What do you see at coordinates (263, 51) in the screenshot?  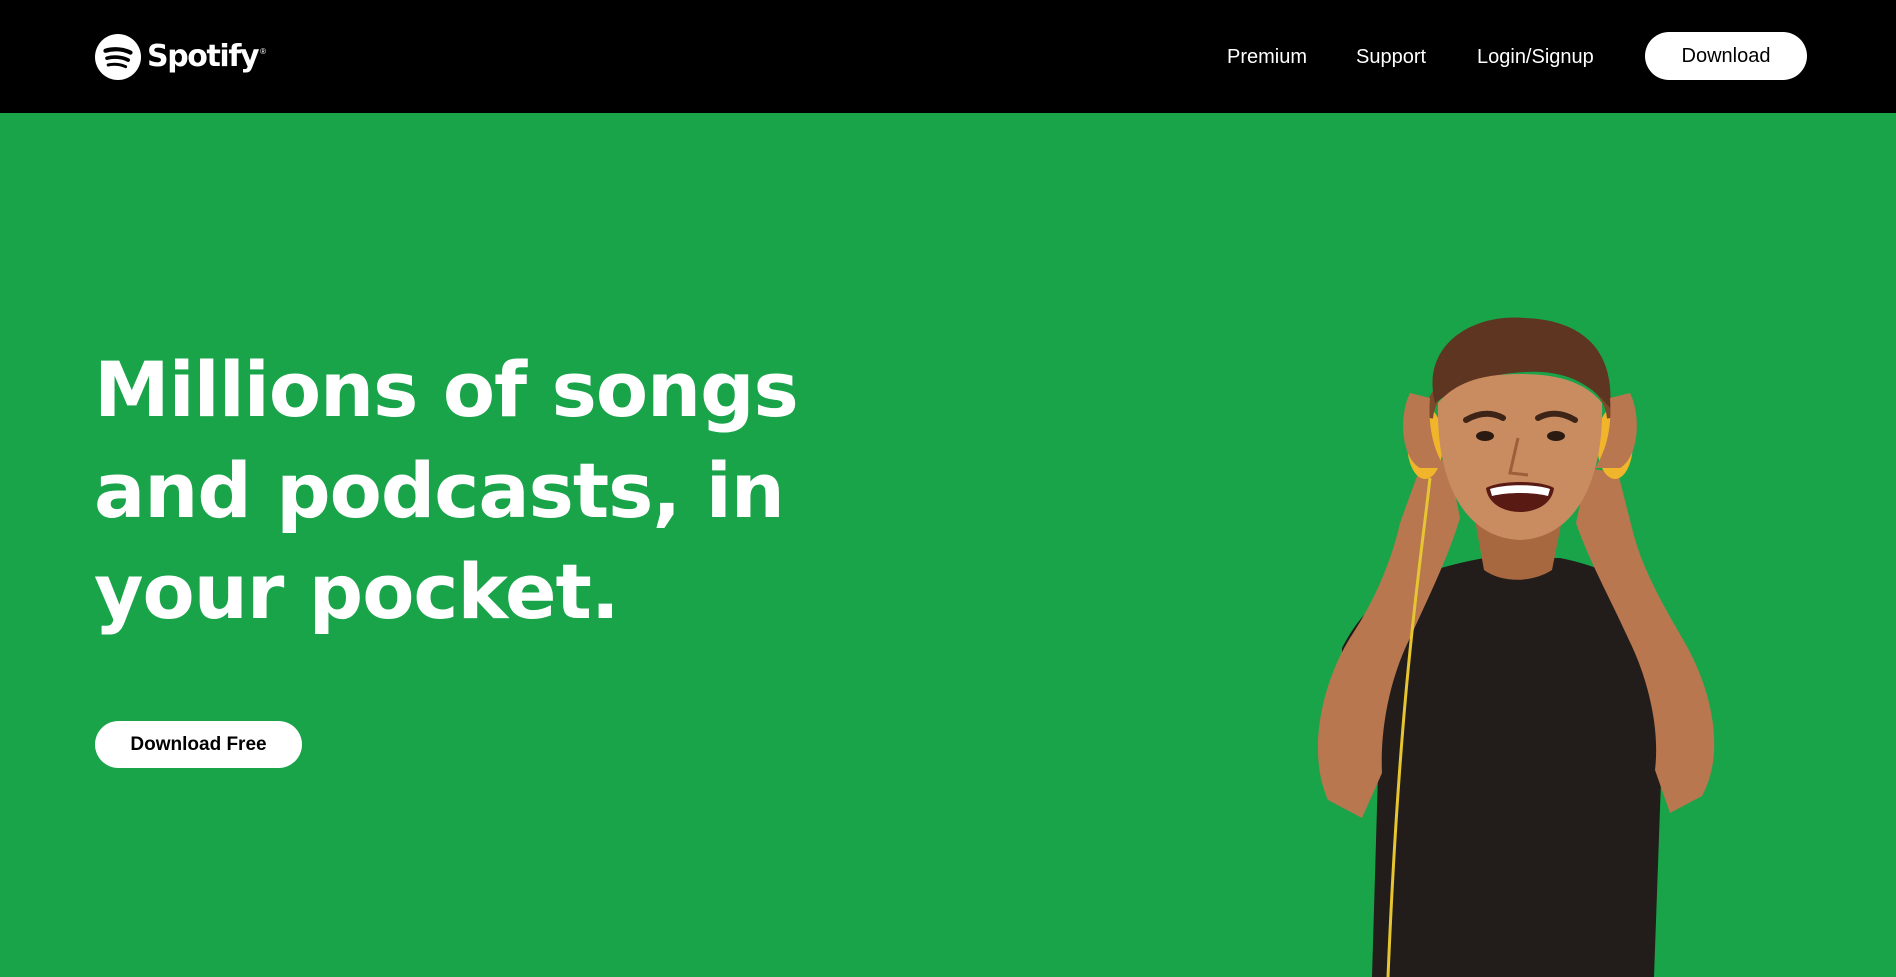 I see `registered-mark: ®` at bounding box center [263, 51].